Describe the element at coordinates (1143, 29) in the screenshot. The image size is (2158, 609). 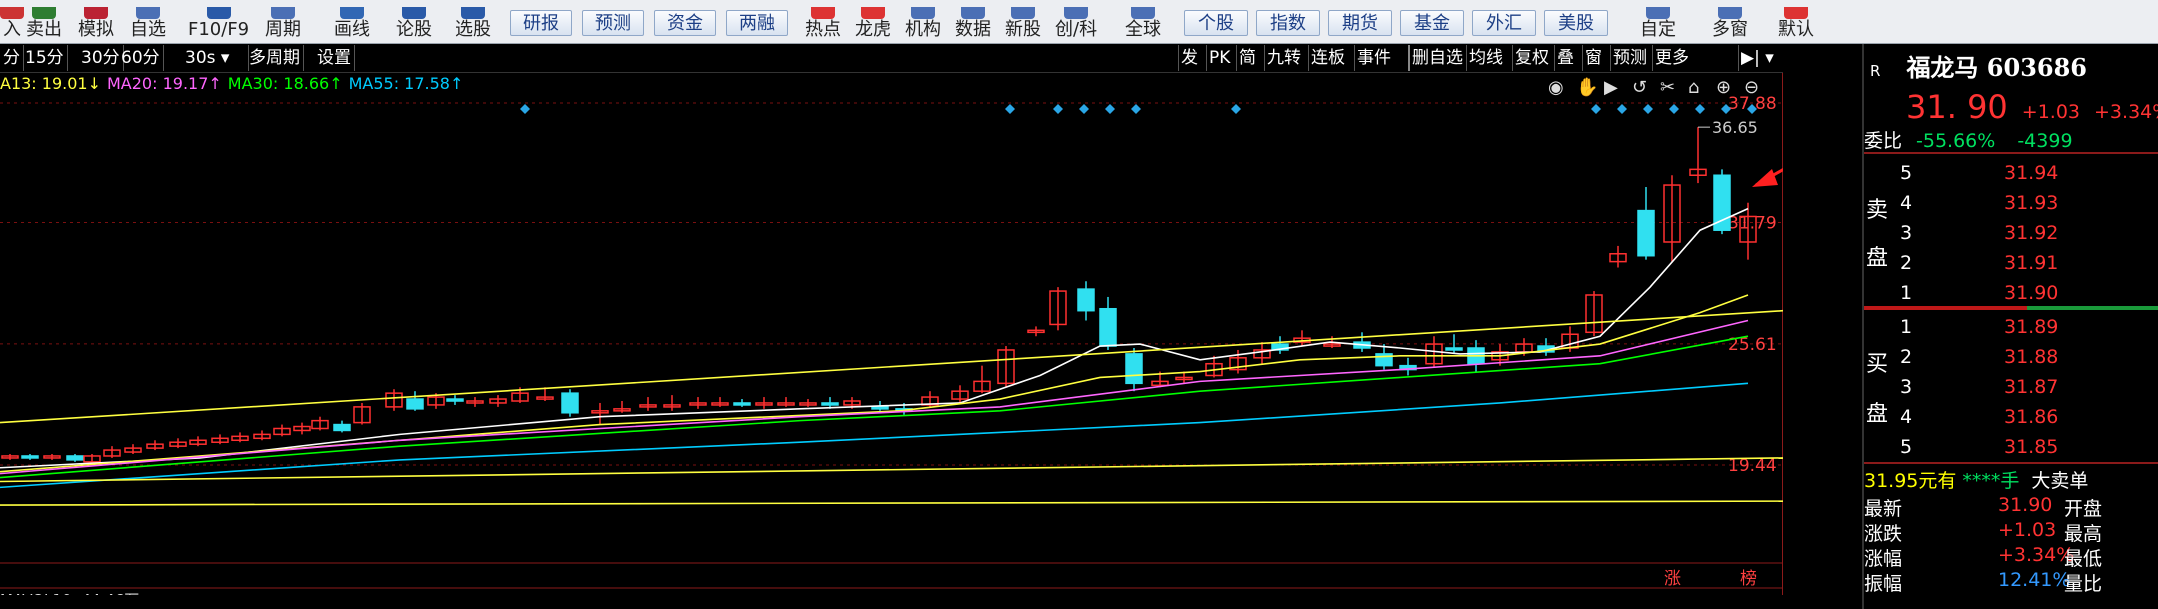
I see `toolbar-label: 全球` at that location.